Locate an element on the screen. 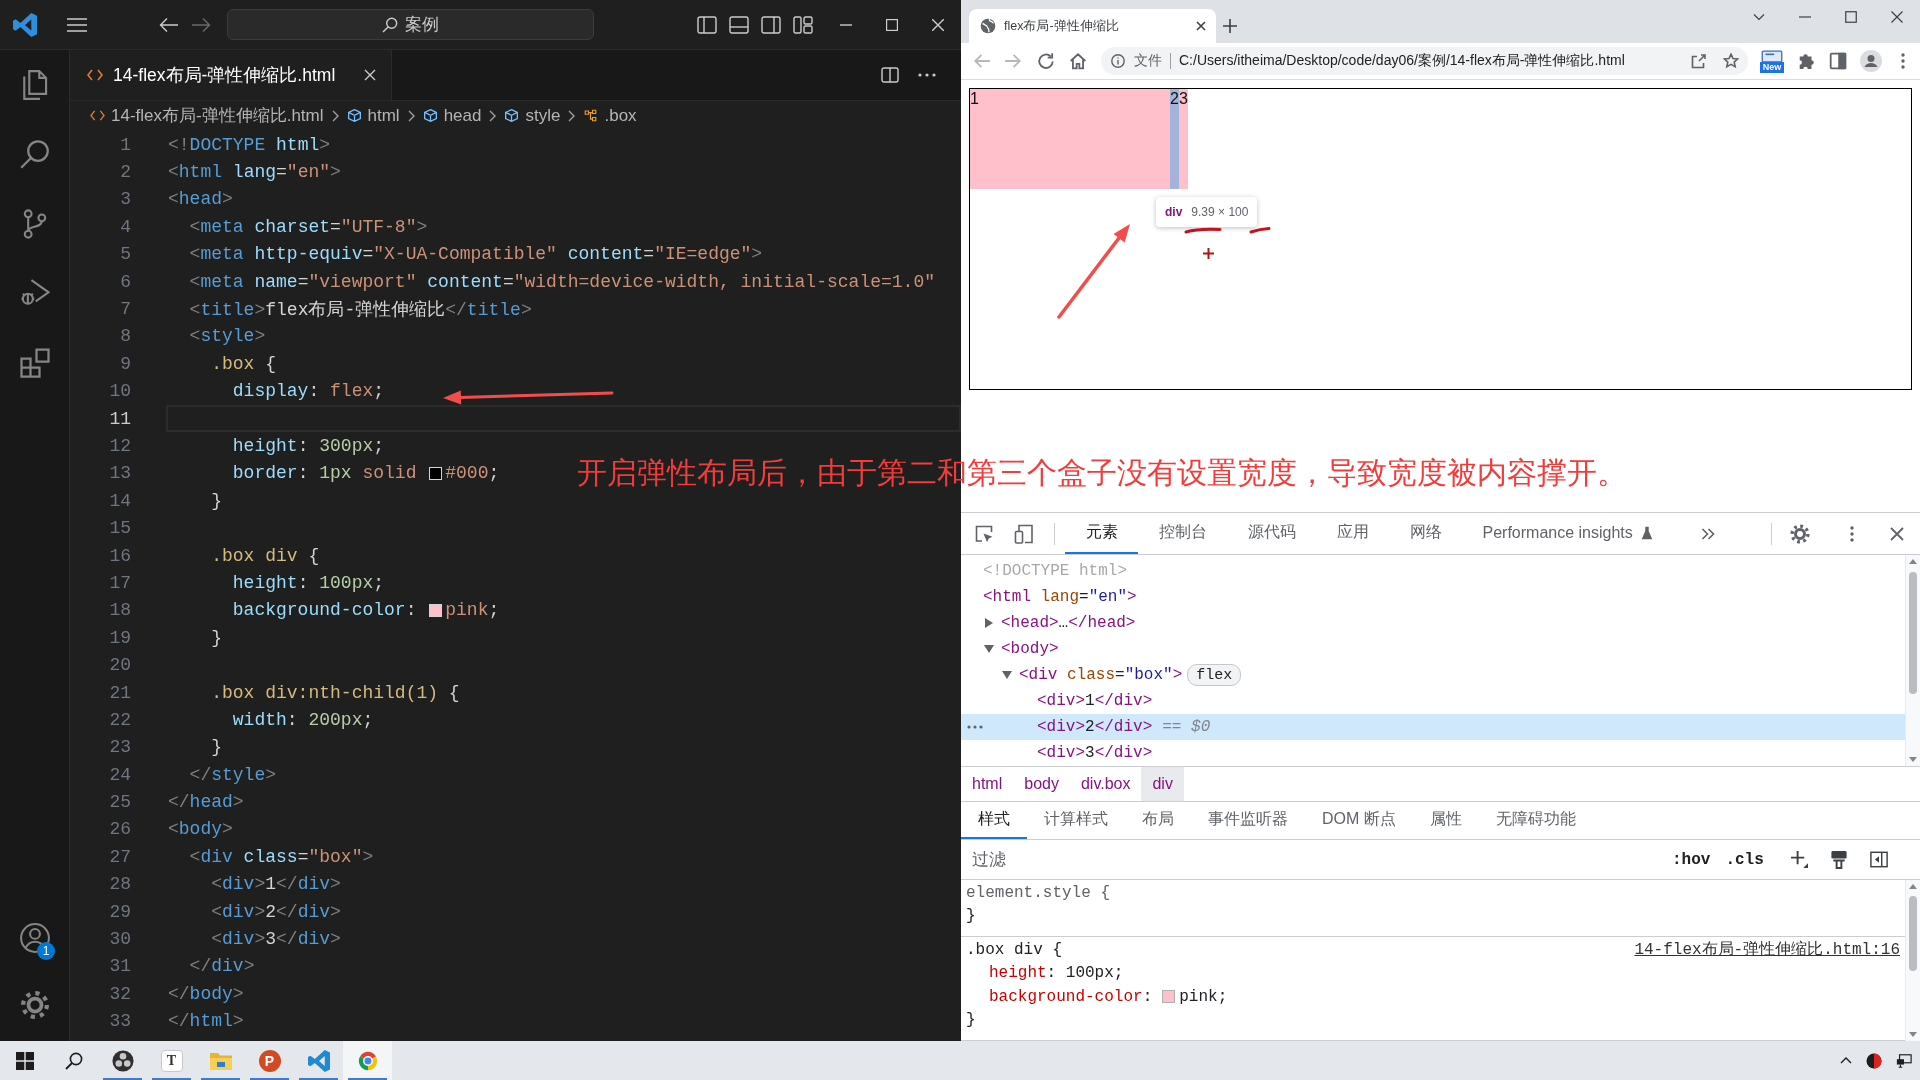  chevron-right-icon is located at coordinates (335, 115).